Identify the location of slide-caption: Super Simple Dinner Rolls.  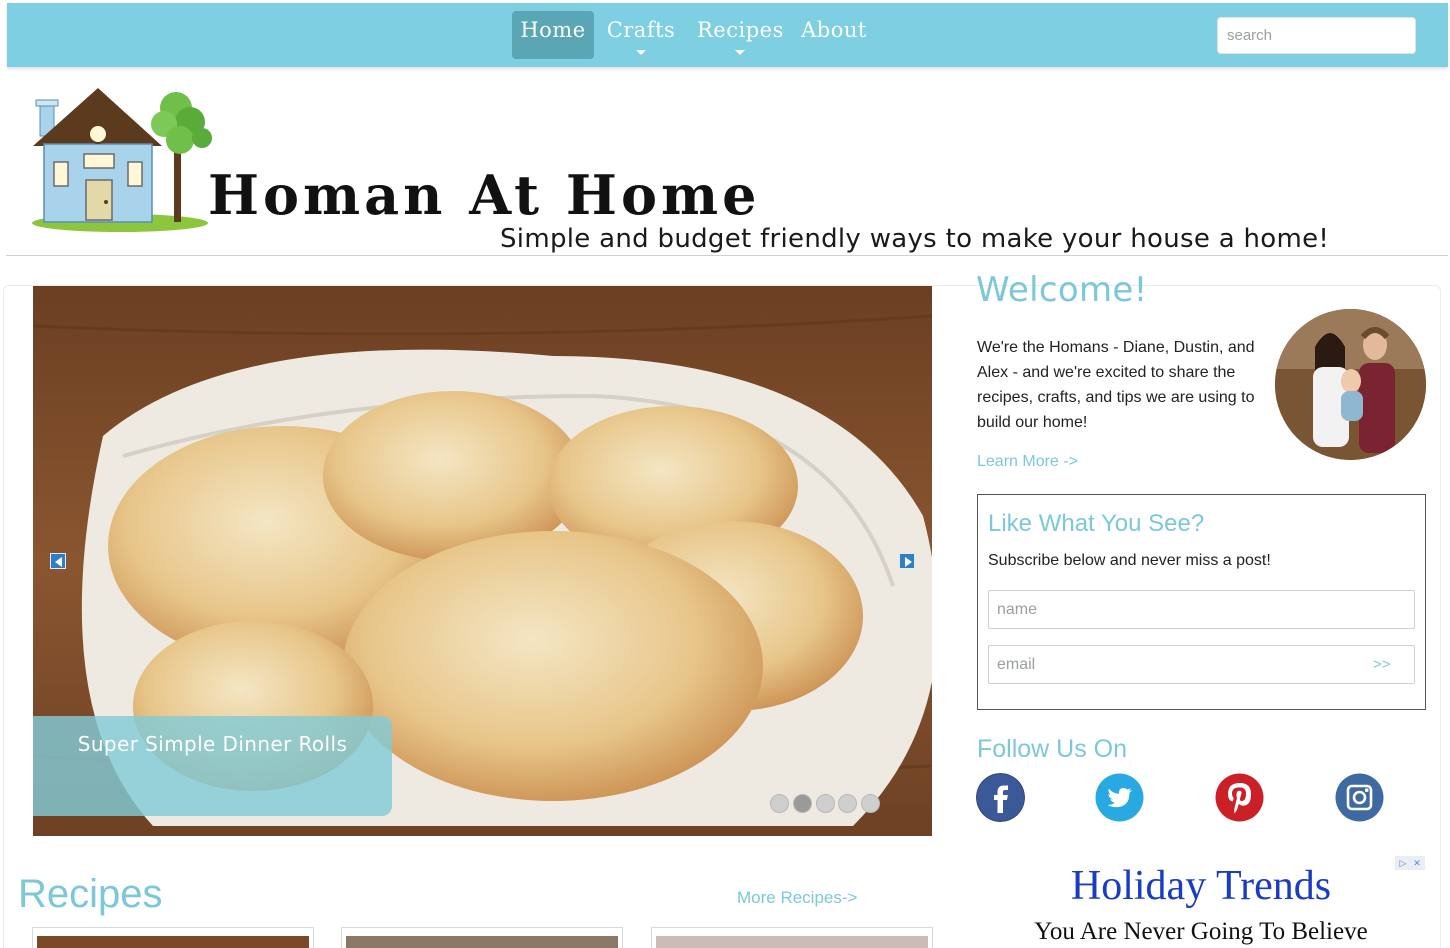
(212, 766).